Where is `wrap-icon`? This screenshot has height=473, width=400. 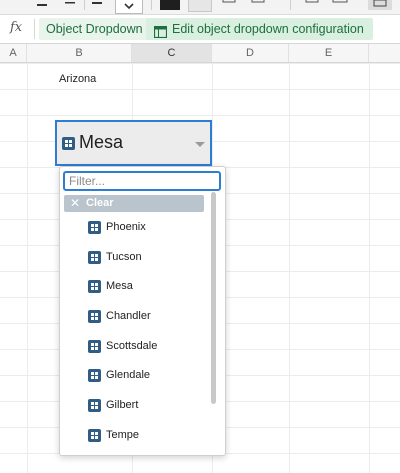 wrap-icon is located at coordinates (340, 5).